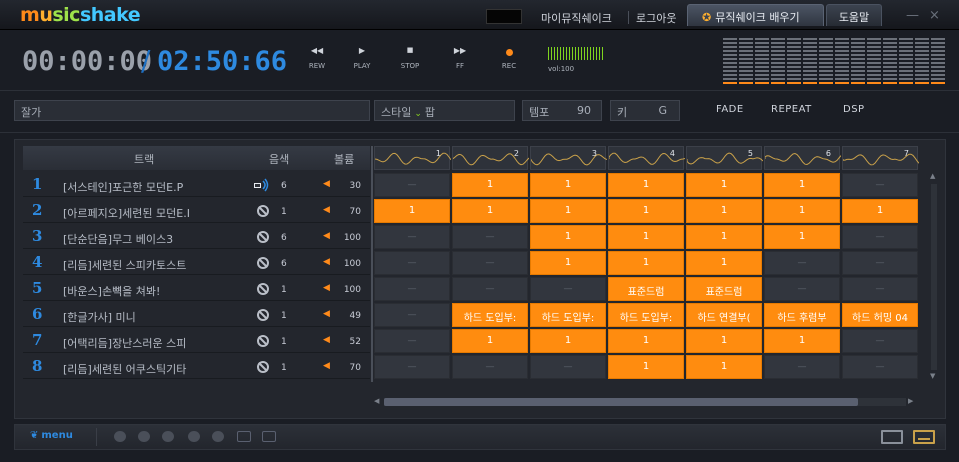 This screenshot has width=959, height=462. Describe the element at coordinates (656, 18) in the screenshot. I see `logout-link: 로그아웃` at that location.